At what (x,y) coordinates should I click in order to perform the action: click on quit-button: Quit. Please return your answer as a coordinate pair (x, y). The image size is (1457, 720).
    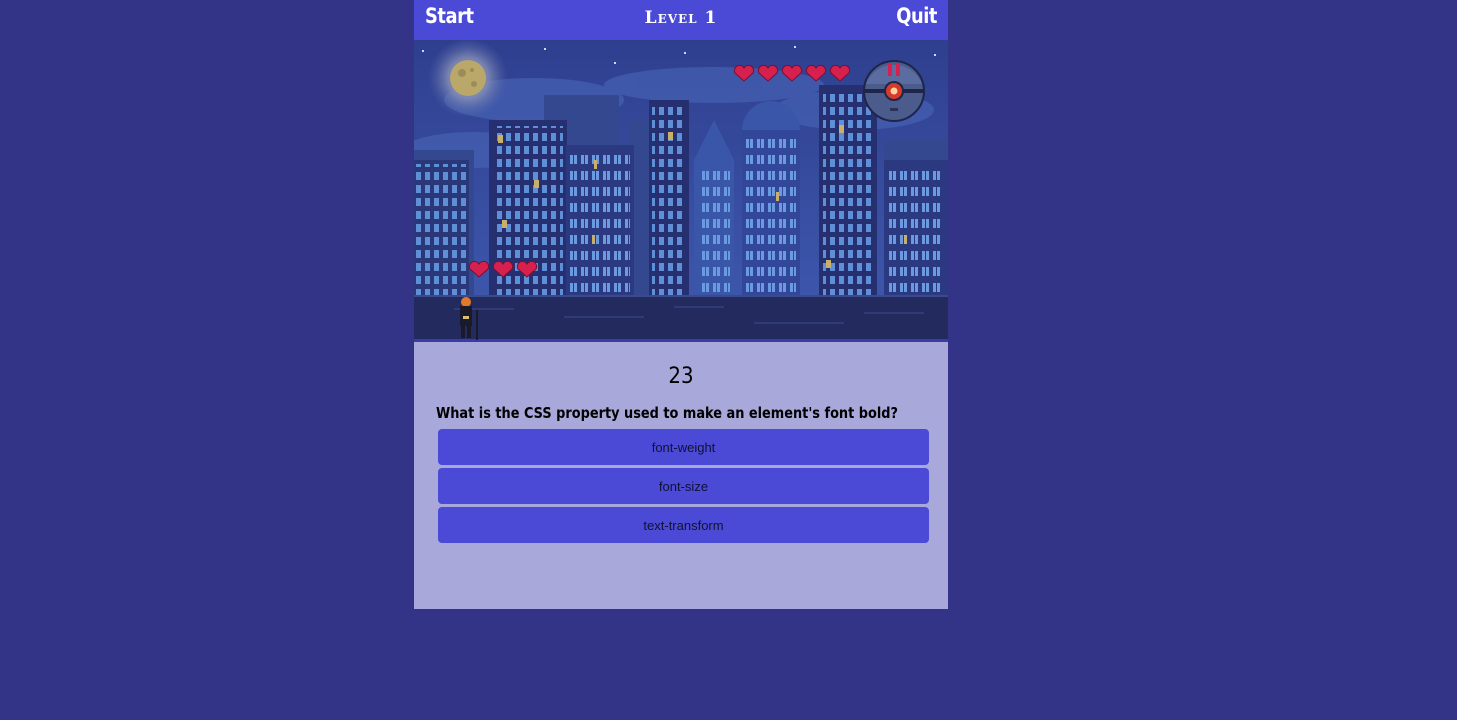
    Looking at the image, I should click on (916, 16).